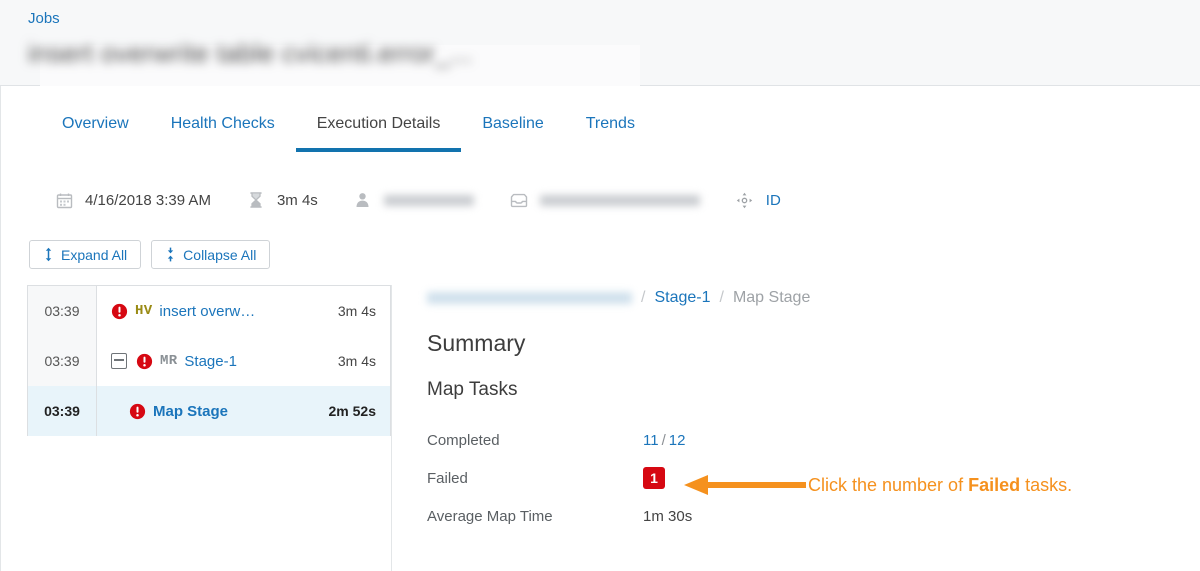  I want to click on collapse-all-button: Collapse All, so click(211, 254).